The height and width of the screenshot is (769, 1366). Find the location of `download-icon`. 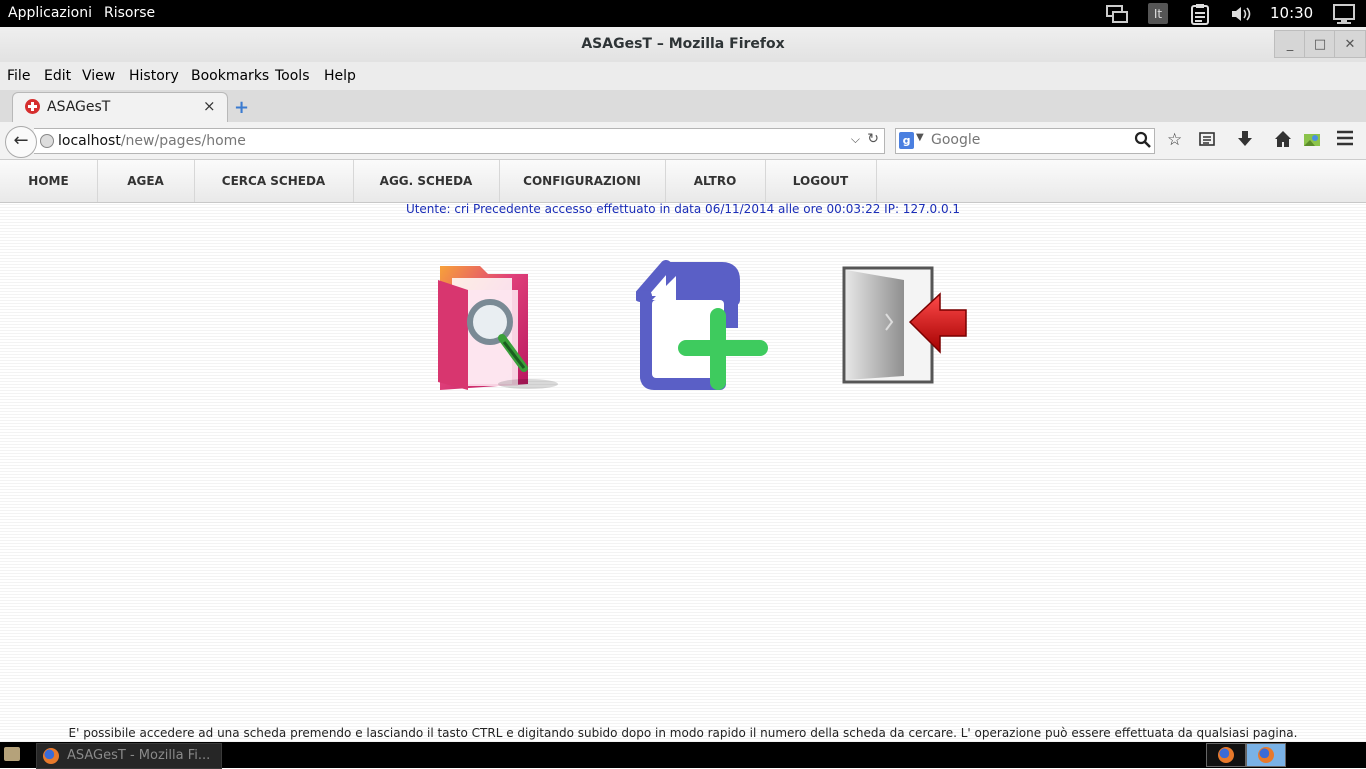

download-icon is located at coordinates (1245, 141).